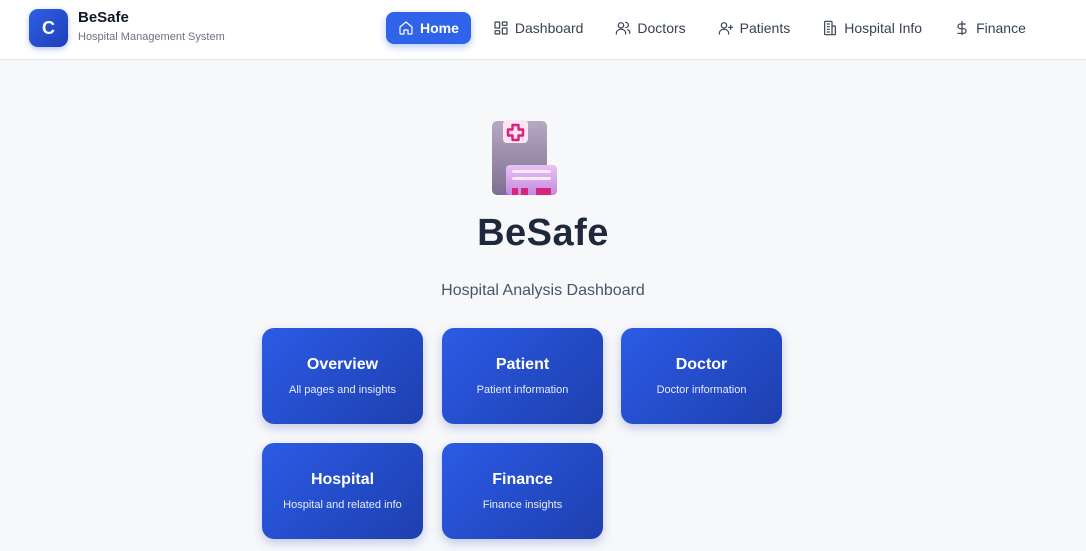 This screenshot has width=1086, height=551. Describe the element at coordinates (342, 364) in the screenshot. I see `card-title: Overview` at that location.